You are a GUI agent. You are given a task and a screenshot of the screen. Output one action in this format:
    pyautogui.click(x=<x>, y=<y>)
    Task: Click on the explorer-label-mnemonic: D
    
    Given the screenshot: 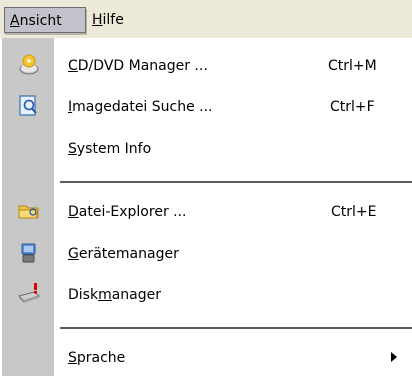 What is the action you would take?
    pyautogui.click(x=73, y=212)
    